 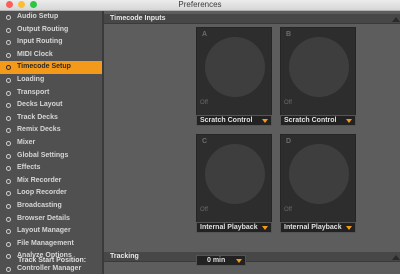 I want to click on sidebar-item-output-routing: Output Routing, so click(x=51, y=30).